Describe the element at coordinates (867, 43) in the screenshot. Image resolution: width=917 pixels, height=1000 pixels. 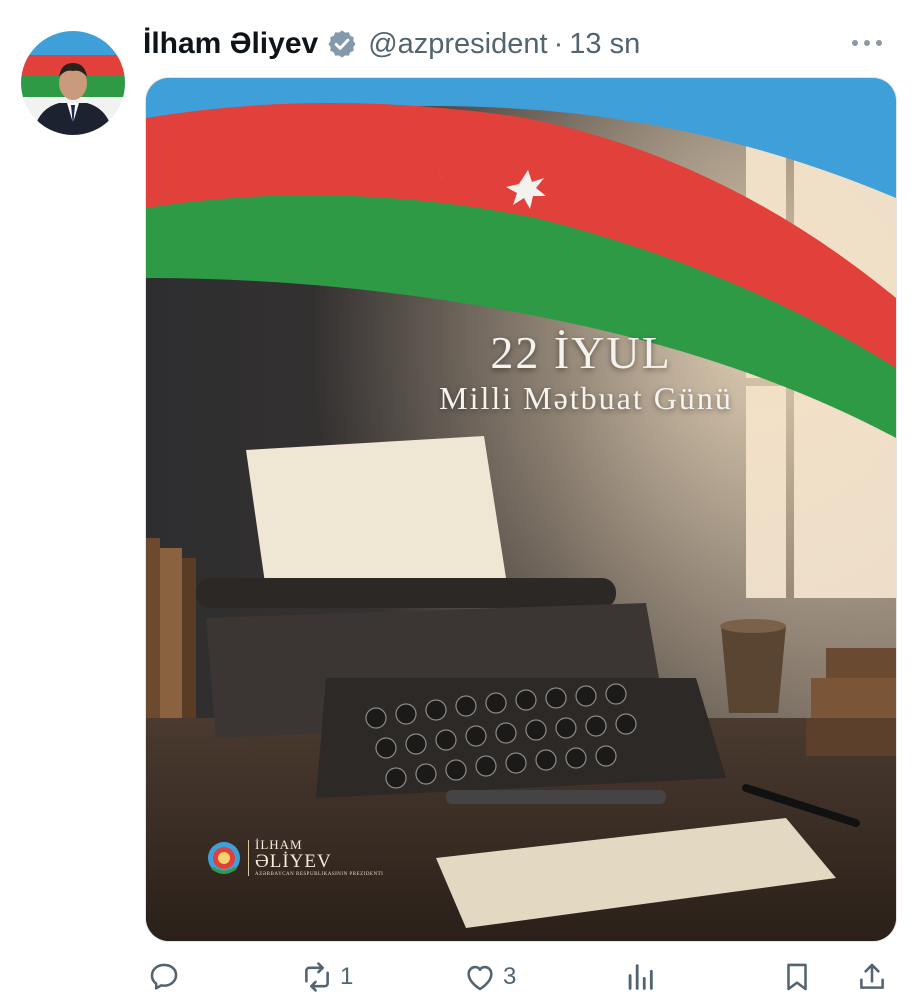
I see `more-options-icon` at that location.